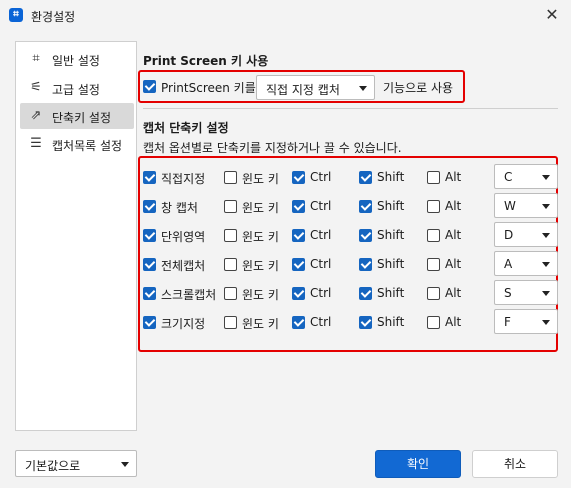 Image resolution: width=571 pixels, height=488 pixels. What do you see at coordinates (507, 322) in the screenshot?
I see `select-value: F` at bounding box center [507, 322].